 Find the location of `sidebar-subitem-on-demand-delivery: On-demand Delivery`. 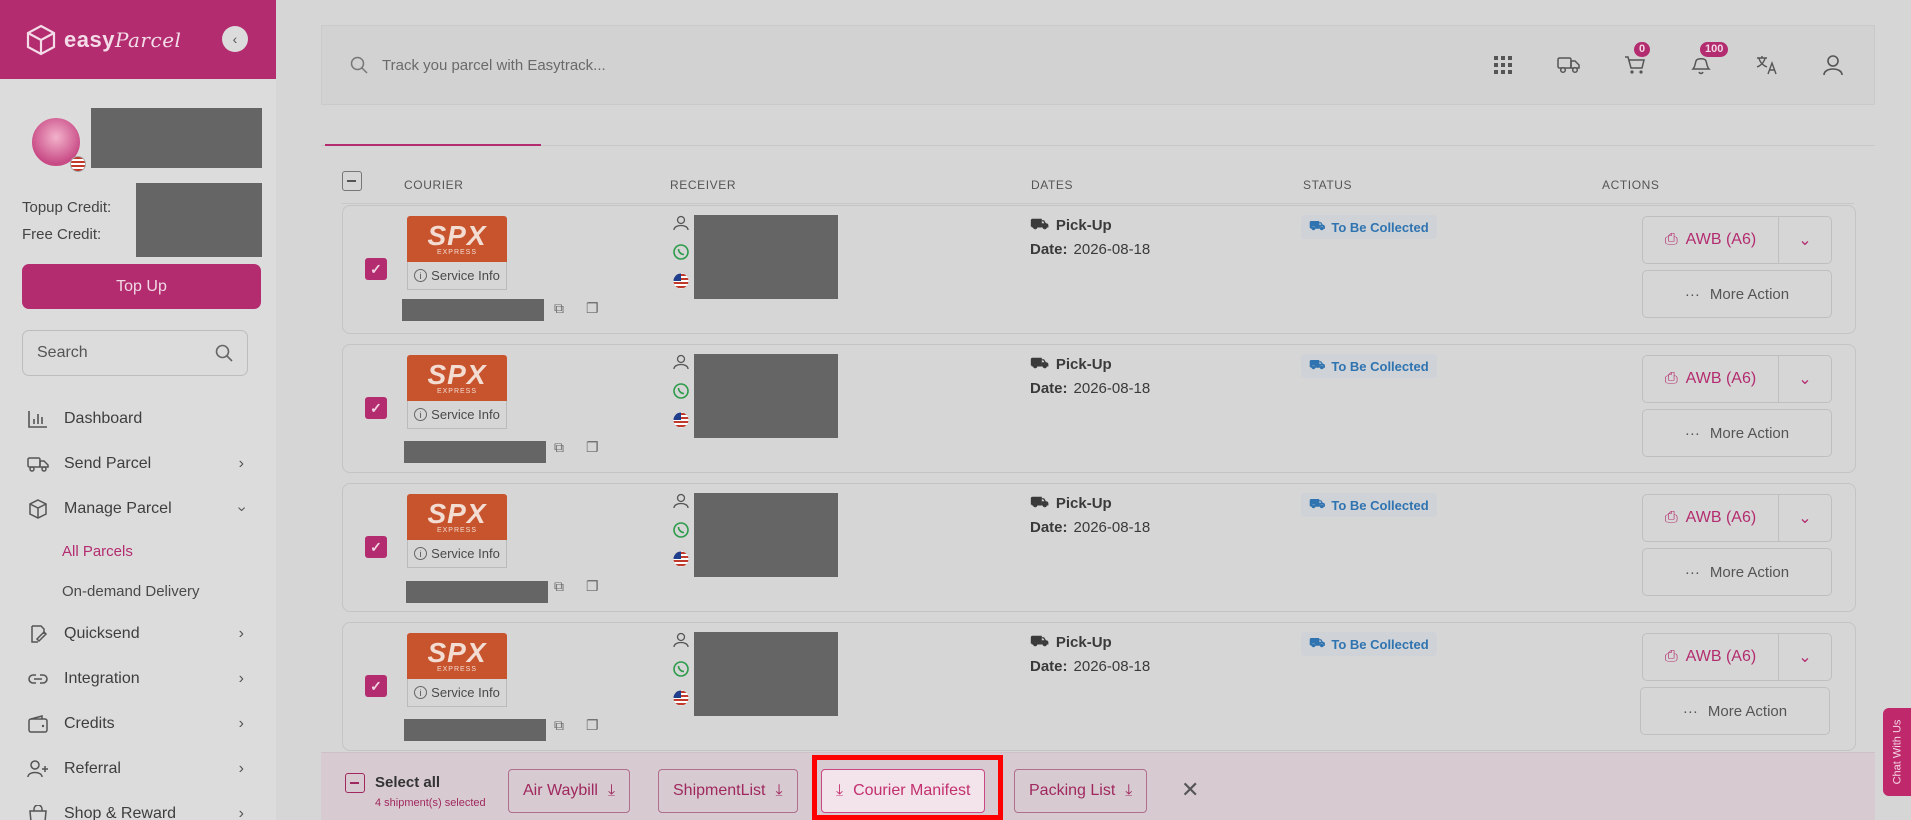

sidebar-subitem-on-demand-delivery: On-demand Delivery is located at coordinates (138, 591).